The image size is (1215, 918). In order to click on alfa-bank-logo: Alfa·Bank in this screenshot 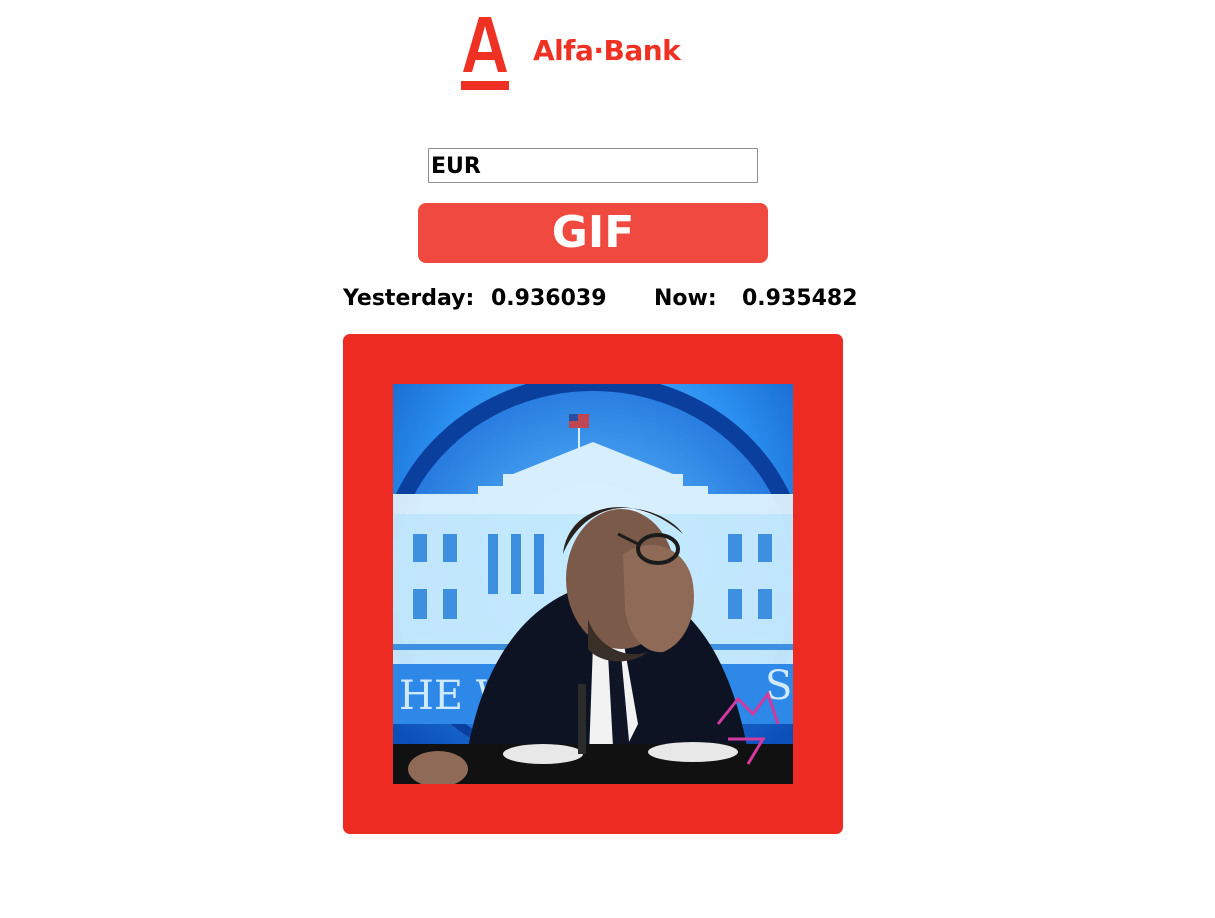, I will do `click(575, 54)`.